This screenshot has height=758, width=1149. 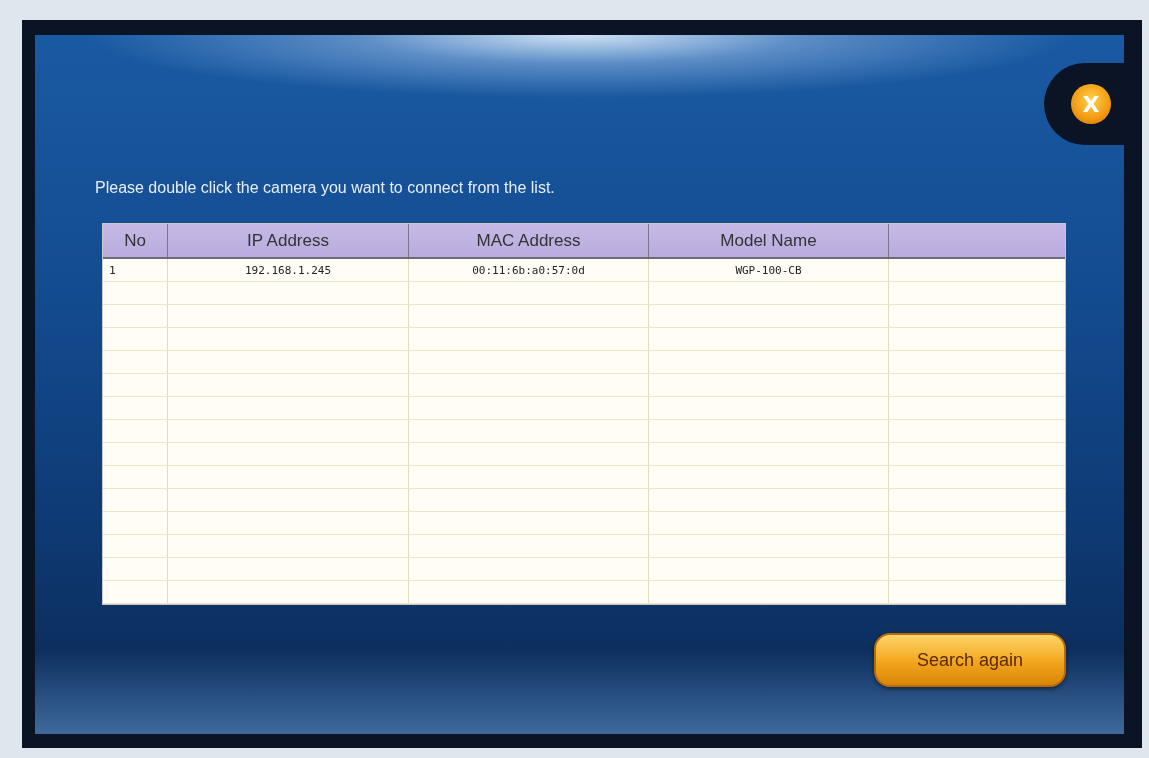 What do you see at coordinates (769, 240) in the screenshot?
I see `column-header: Model Name` at bounding box center [769, 240].